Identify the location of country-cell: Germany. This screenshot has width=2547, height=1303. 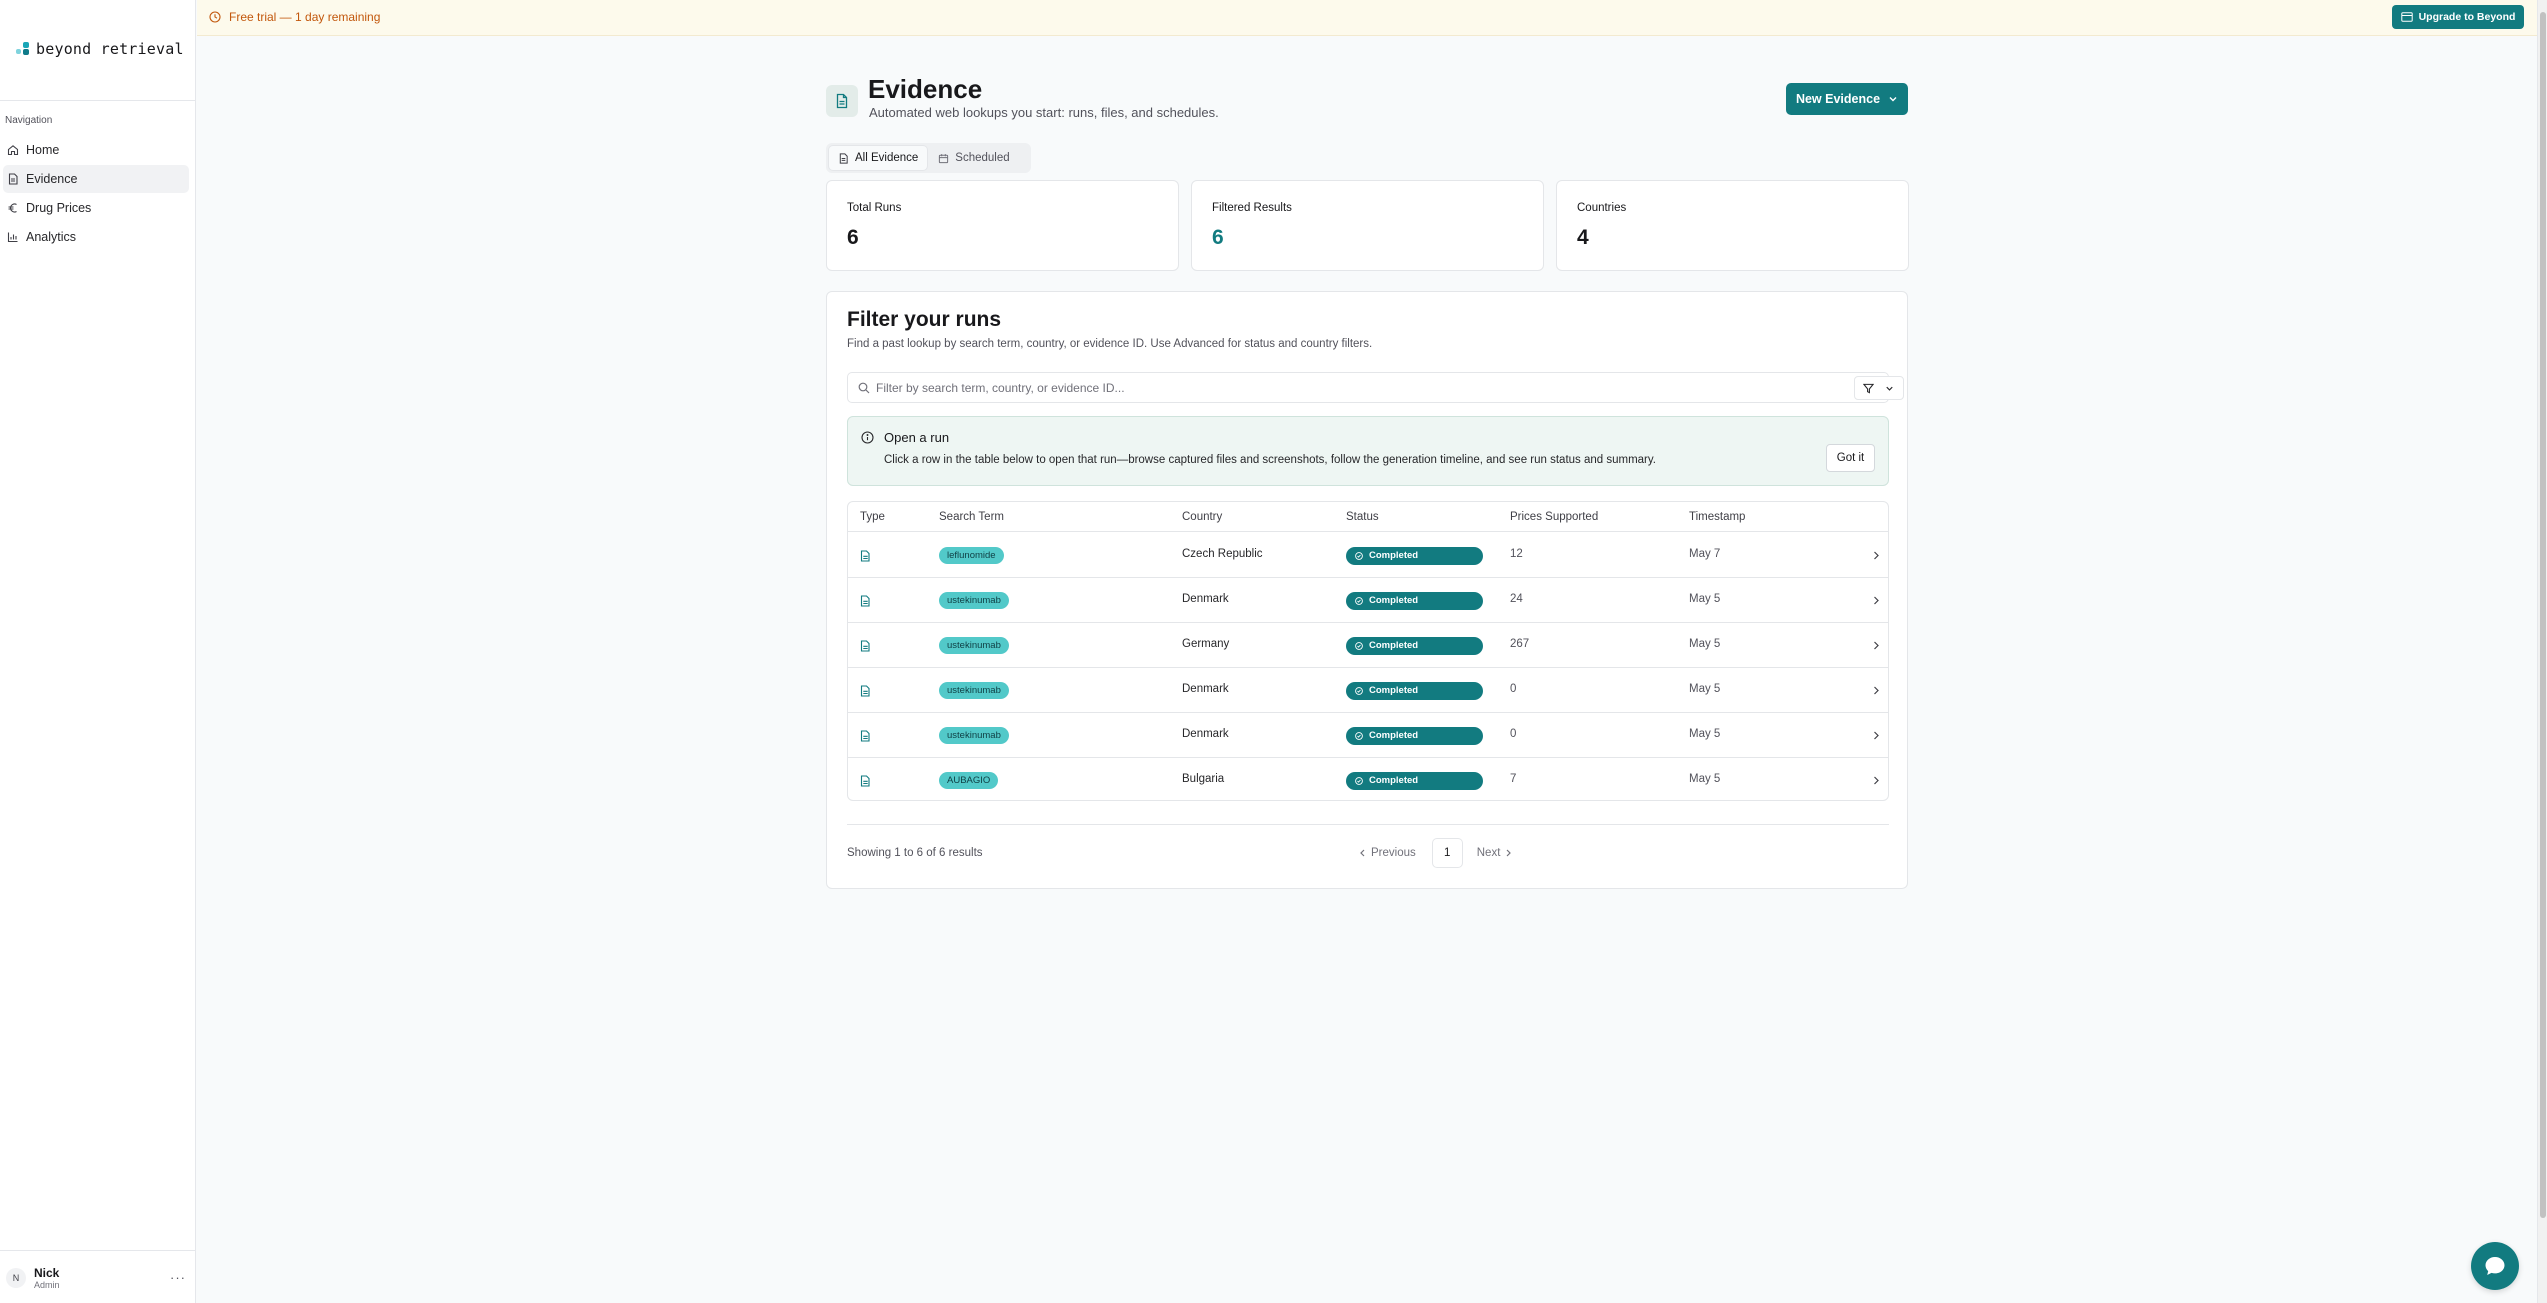
(1206, 644).